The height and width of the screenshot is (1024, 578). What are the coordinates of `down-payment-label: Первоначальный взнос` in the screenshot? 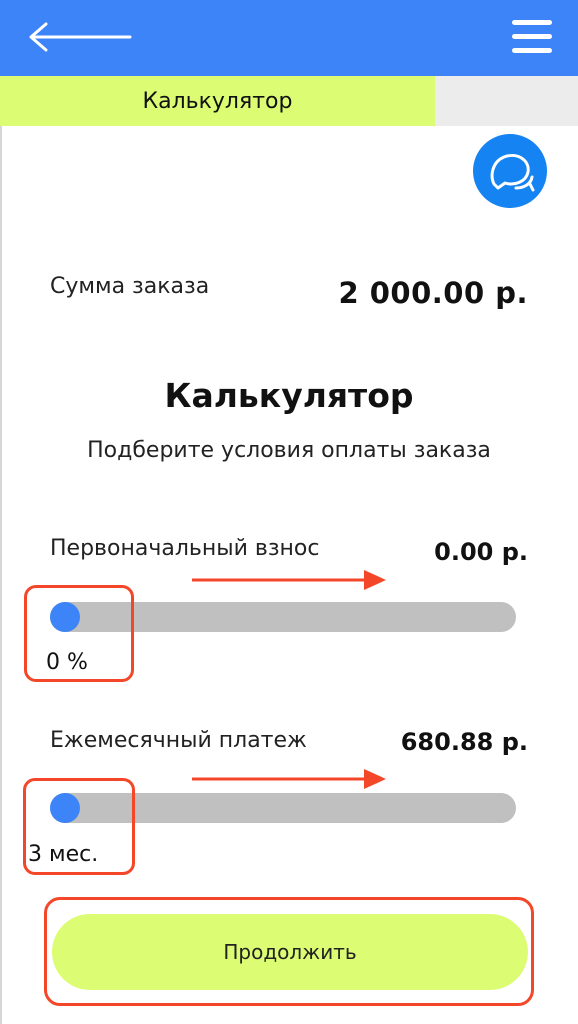 It's located at (185, 548).